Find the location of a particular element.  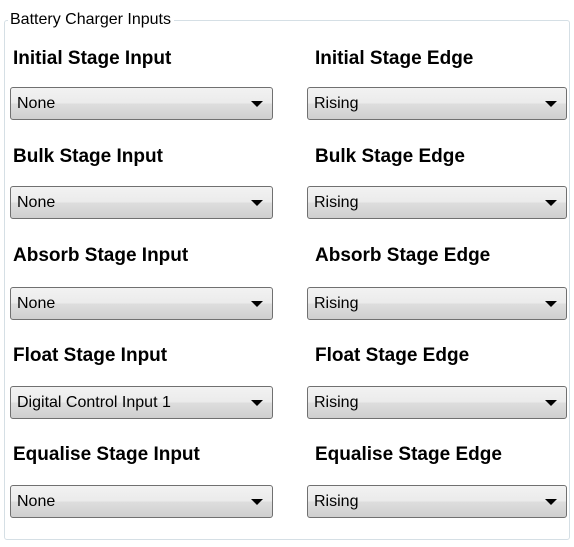

float-stage-input-dropdown: Digital Control Input 1 is located at coordinates (141, 402).